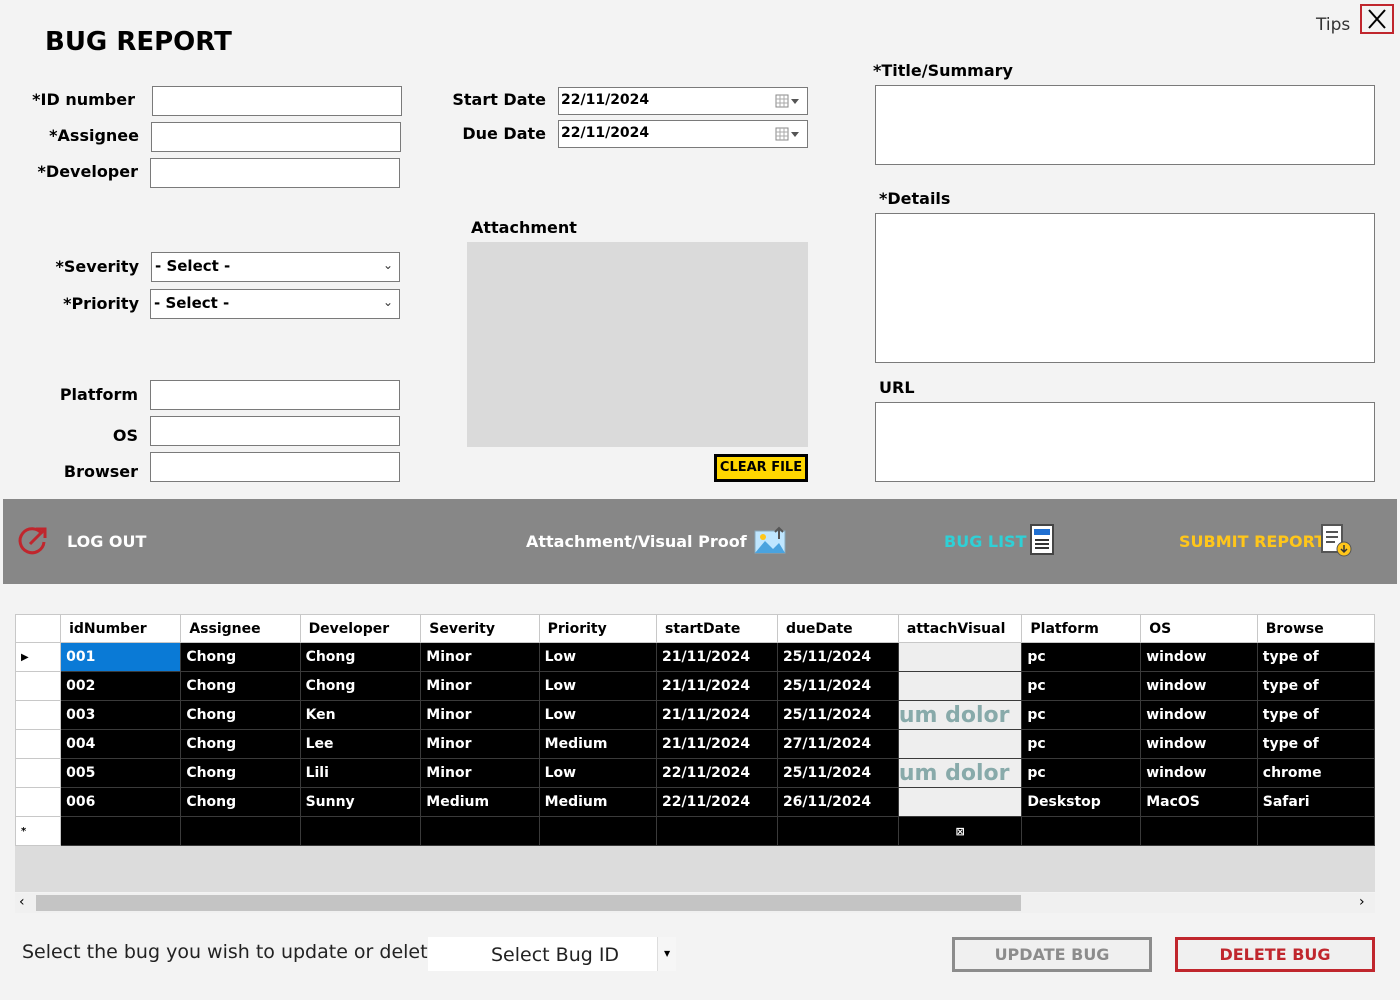  I want to click on scroll-right-icon: ›, so click(1362, 902).